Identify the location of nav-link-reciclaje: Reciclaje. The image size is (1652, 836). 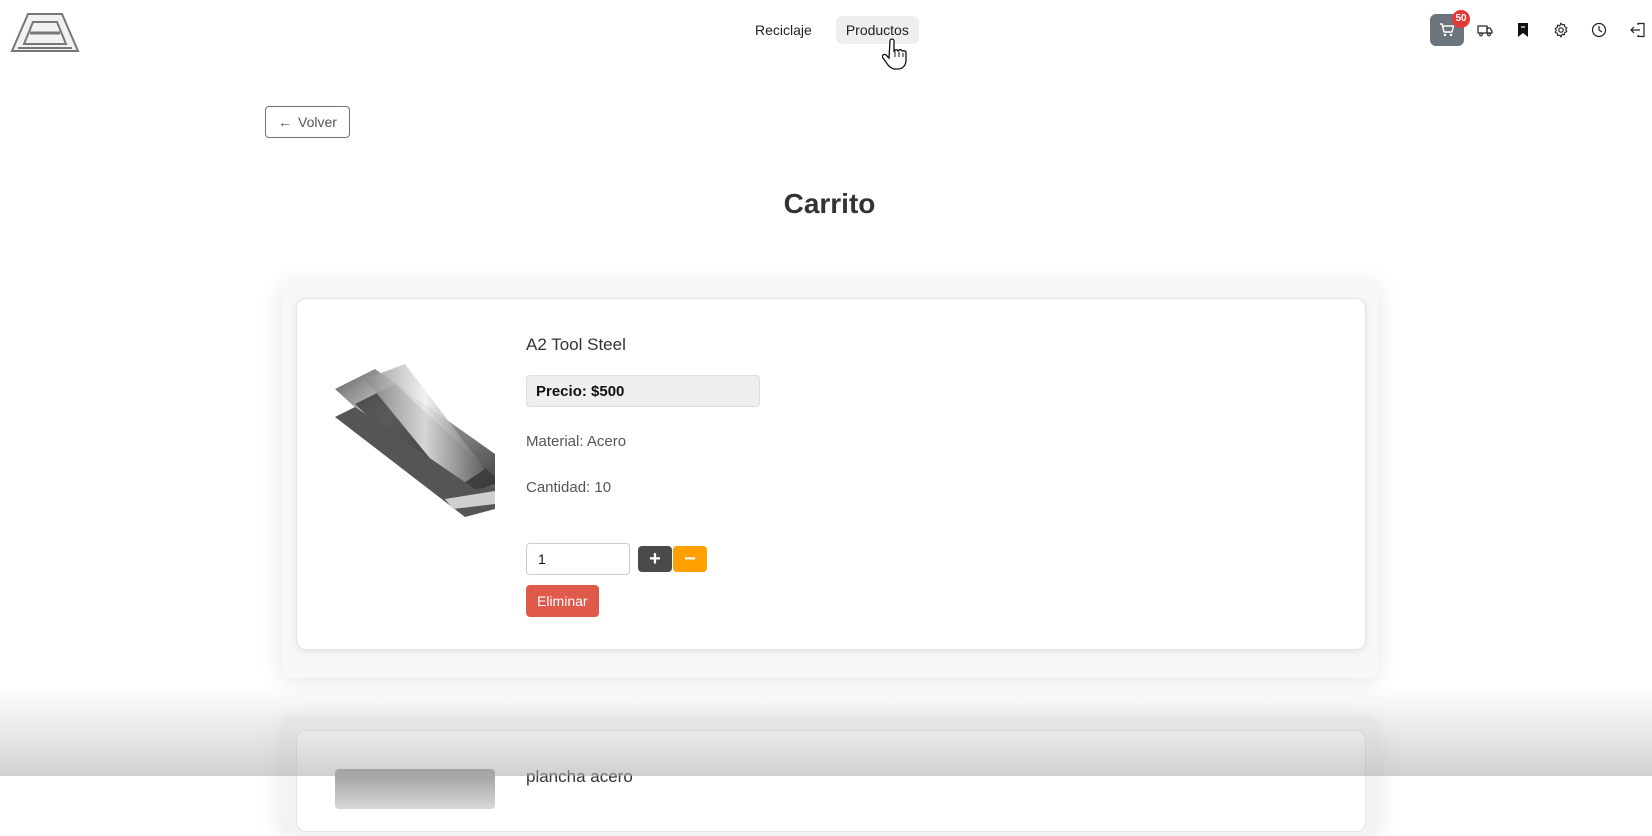
(783, 30).